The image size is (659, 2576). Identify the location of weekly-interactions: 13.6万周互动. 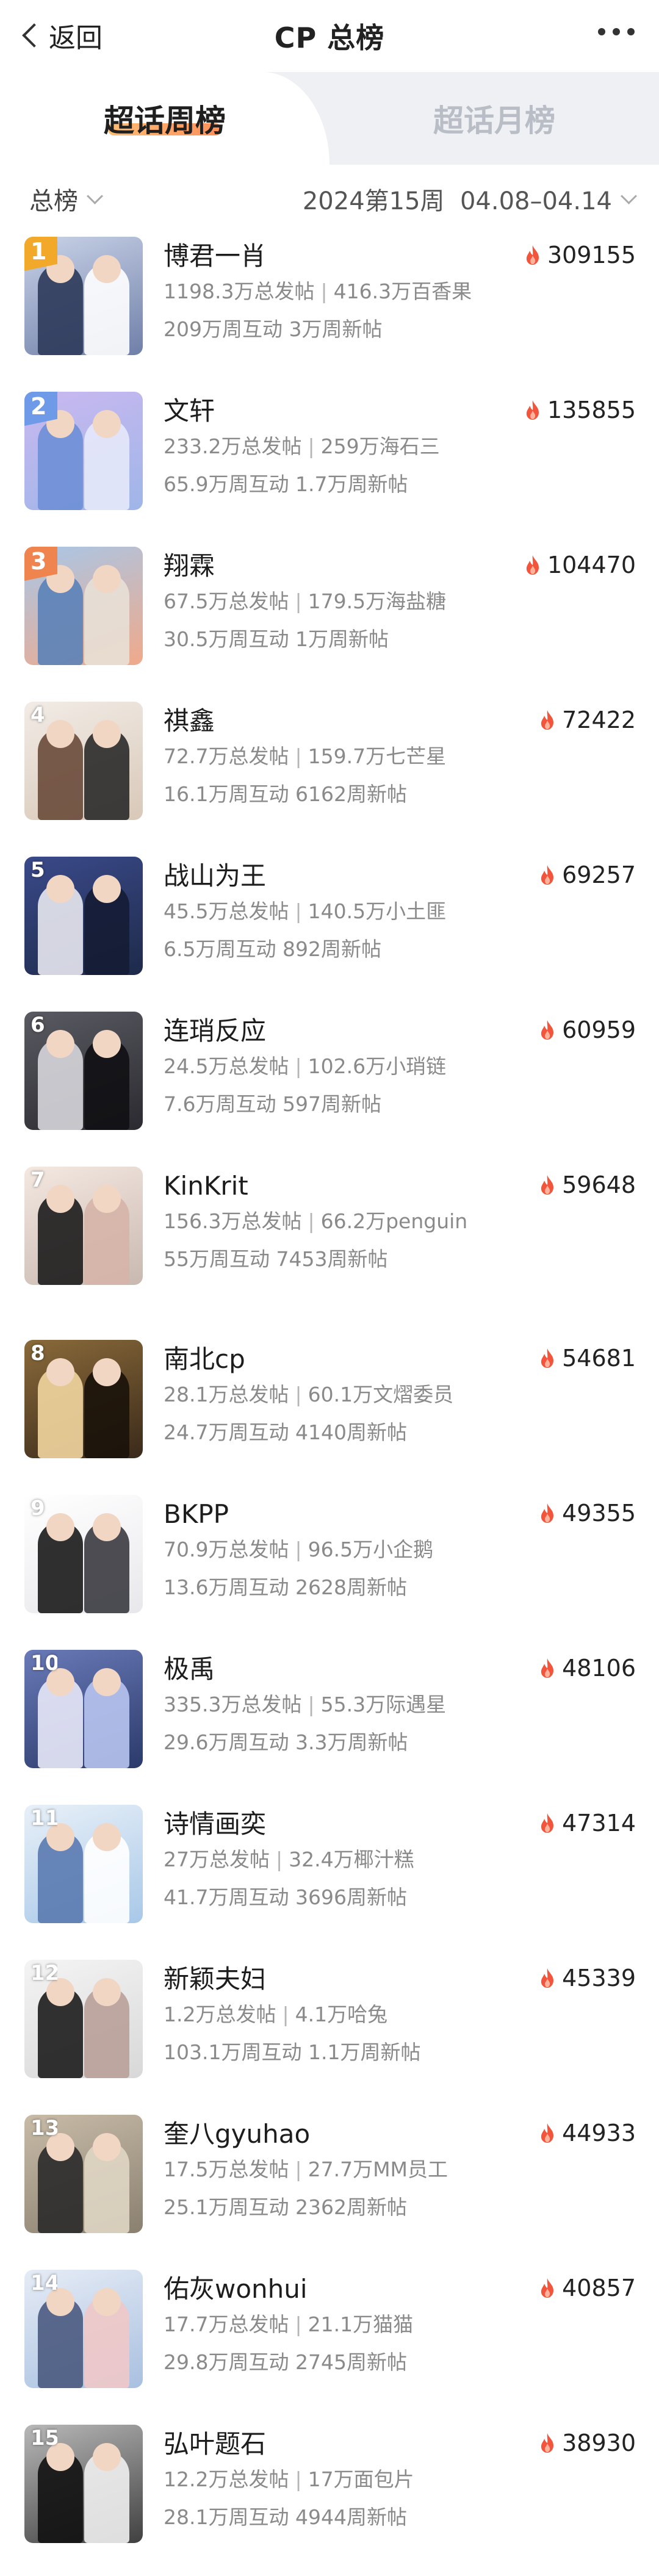
(226, 1587).